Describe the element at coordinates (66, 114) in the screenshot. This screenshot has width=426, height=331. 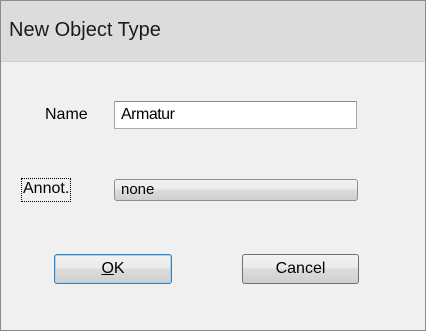
I see `name-label: Name` at that location.